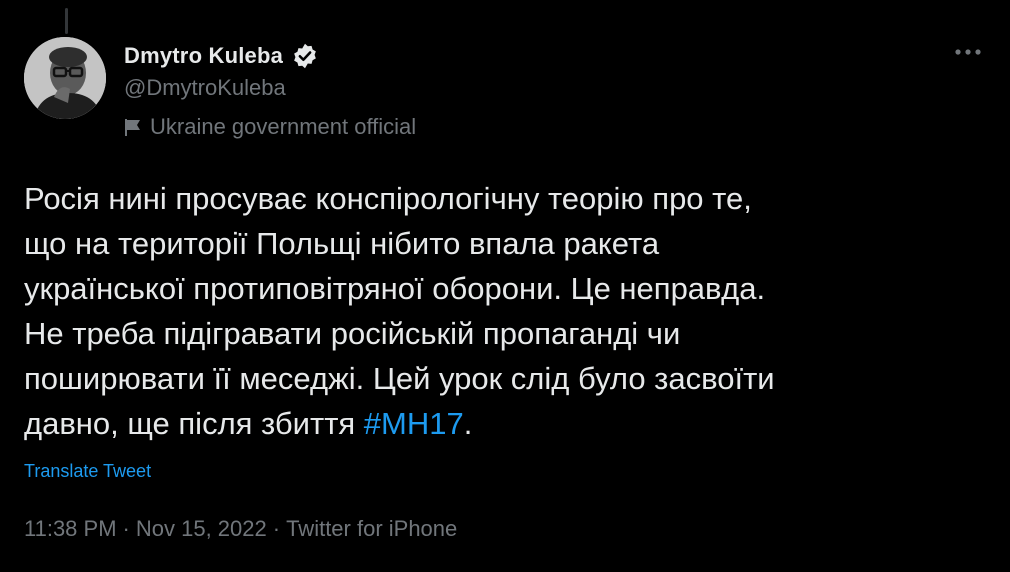 Image resolution: width=1010 pixels, height=572 pixels. I want to click on avatar-photo, so click(65, 78).